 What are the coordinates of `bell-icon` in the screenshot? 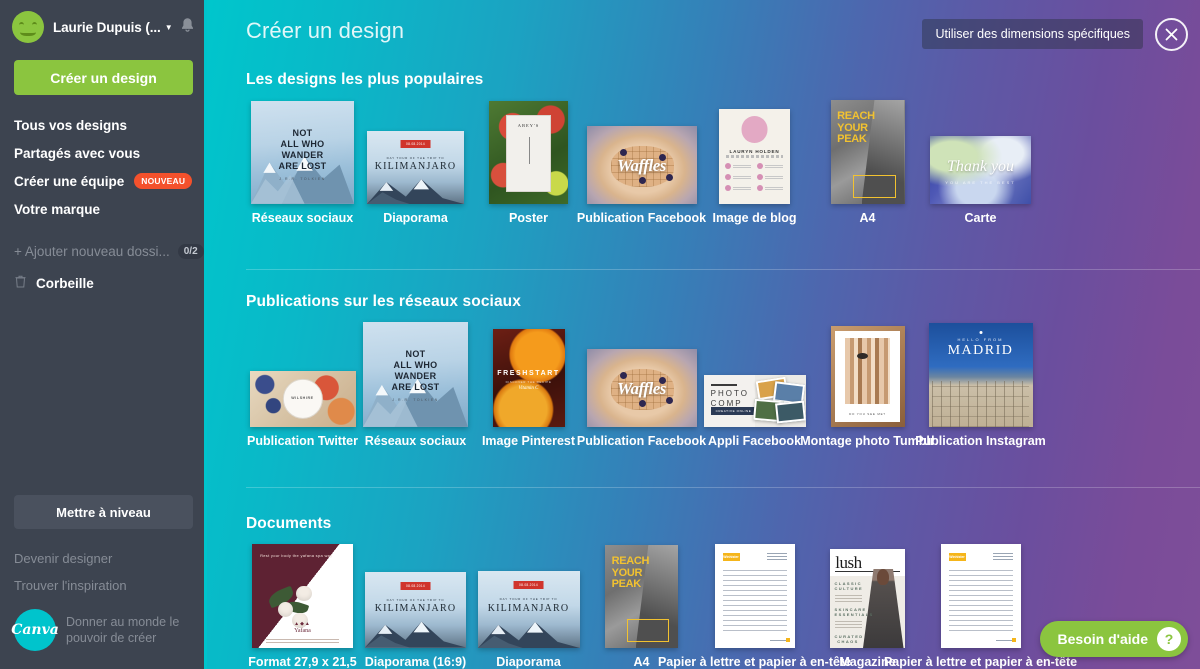 It's located at (187, 27).